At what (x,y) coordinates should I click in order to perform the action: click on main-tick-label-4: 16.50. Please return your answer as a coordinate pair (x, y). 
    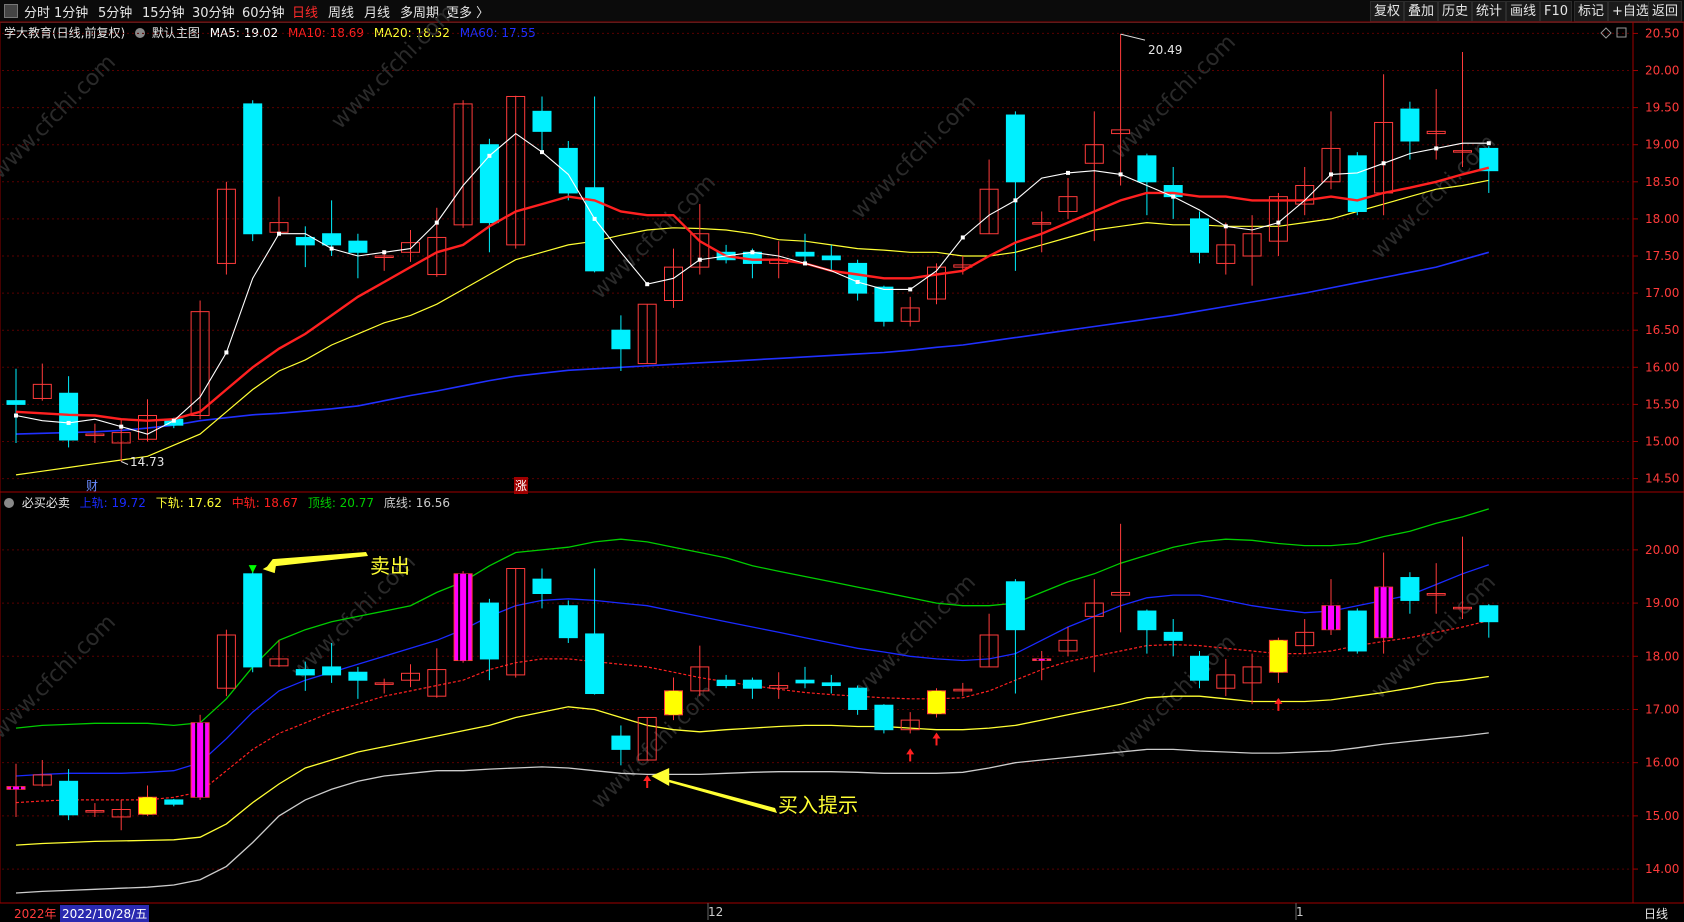
    Looking at the image, I should click on (1662, 330).